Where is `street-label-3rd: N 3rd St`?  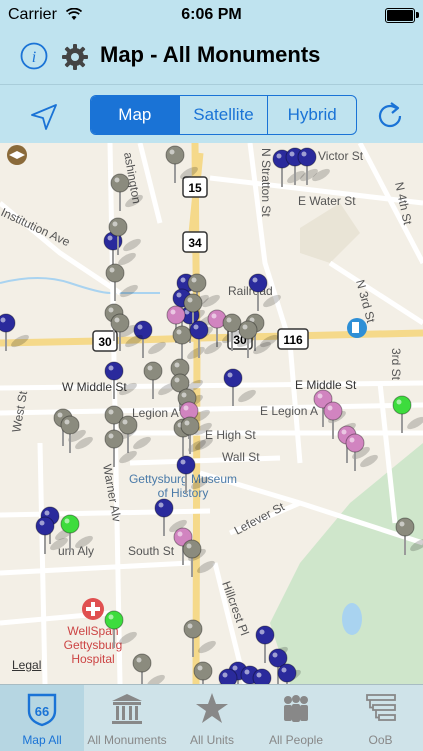 street-label-3rd: N 3rd St is located at coordinates (365, 301).